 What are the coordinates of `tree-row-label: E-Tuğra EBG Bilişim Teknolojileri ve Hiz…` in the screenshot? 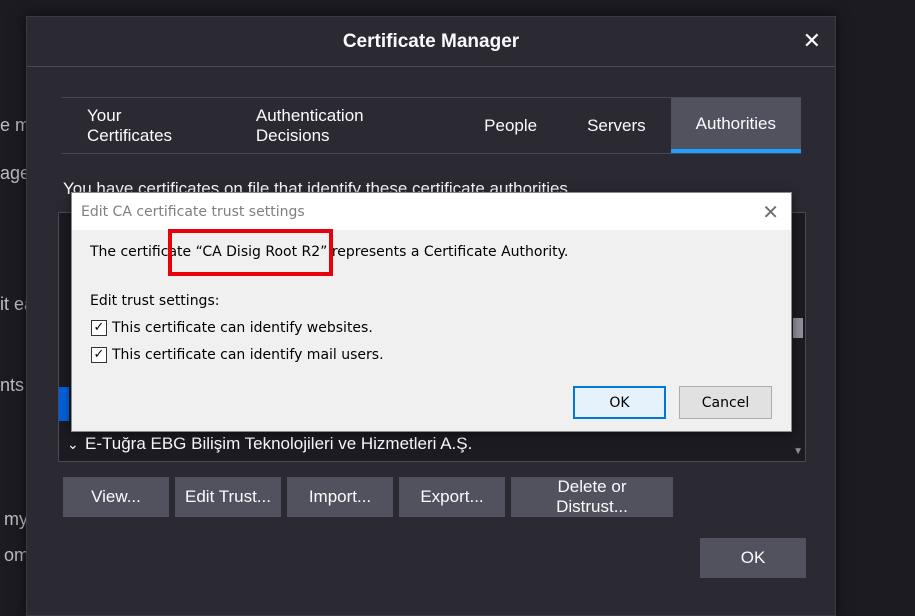 It's located at (279, 443).